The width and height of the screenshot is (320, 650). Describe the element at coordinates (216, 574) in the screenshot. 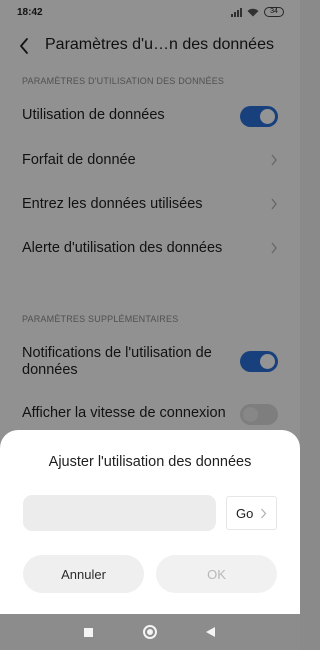

I see `ok-button: OK` at that location.